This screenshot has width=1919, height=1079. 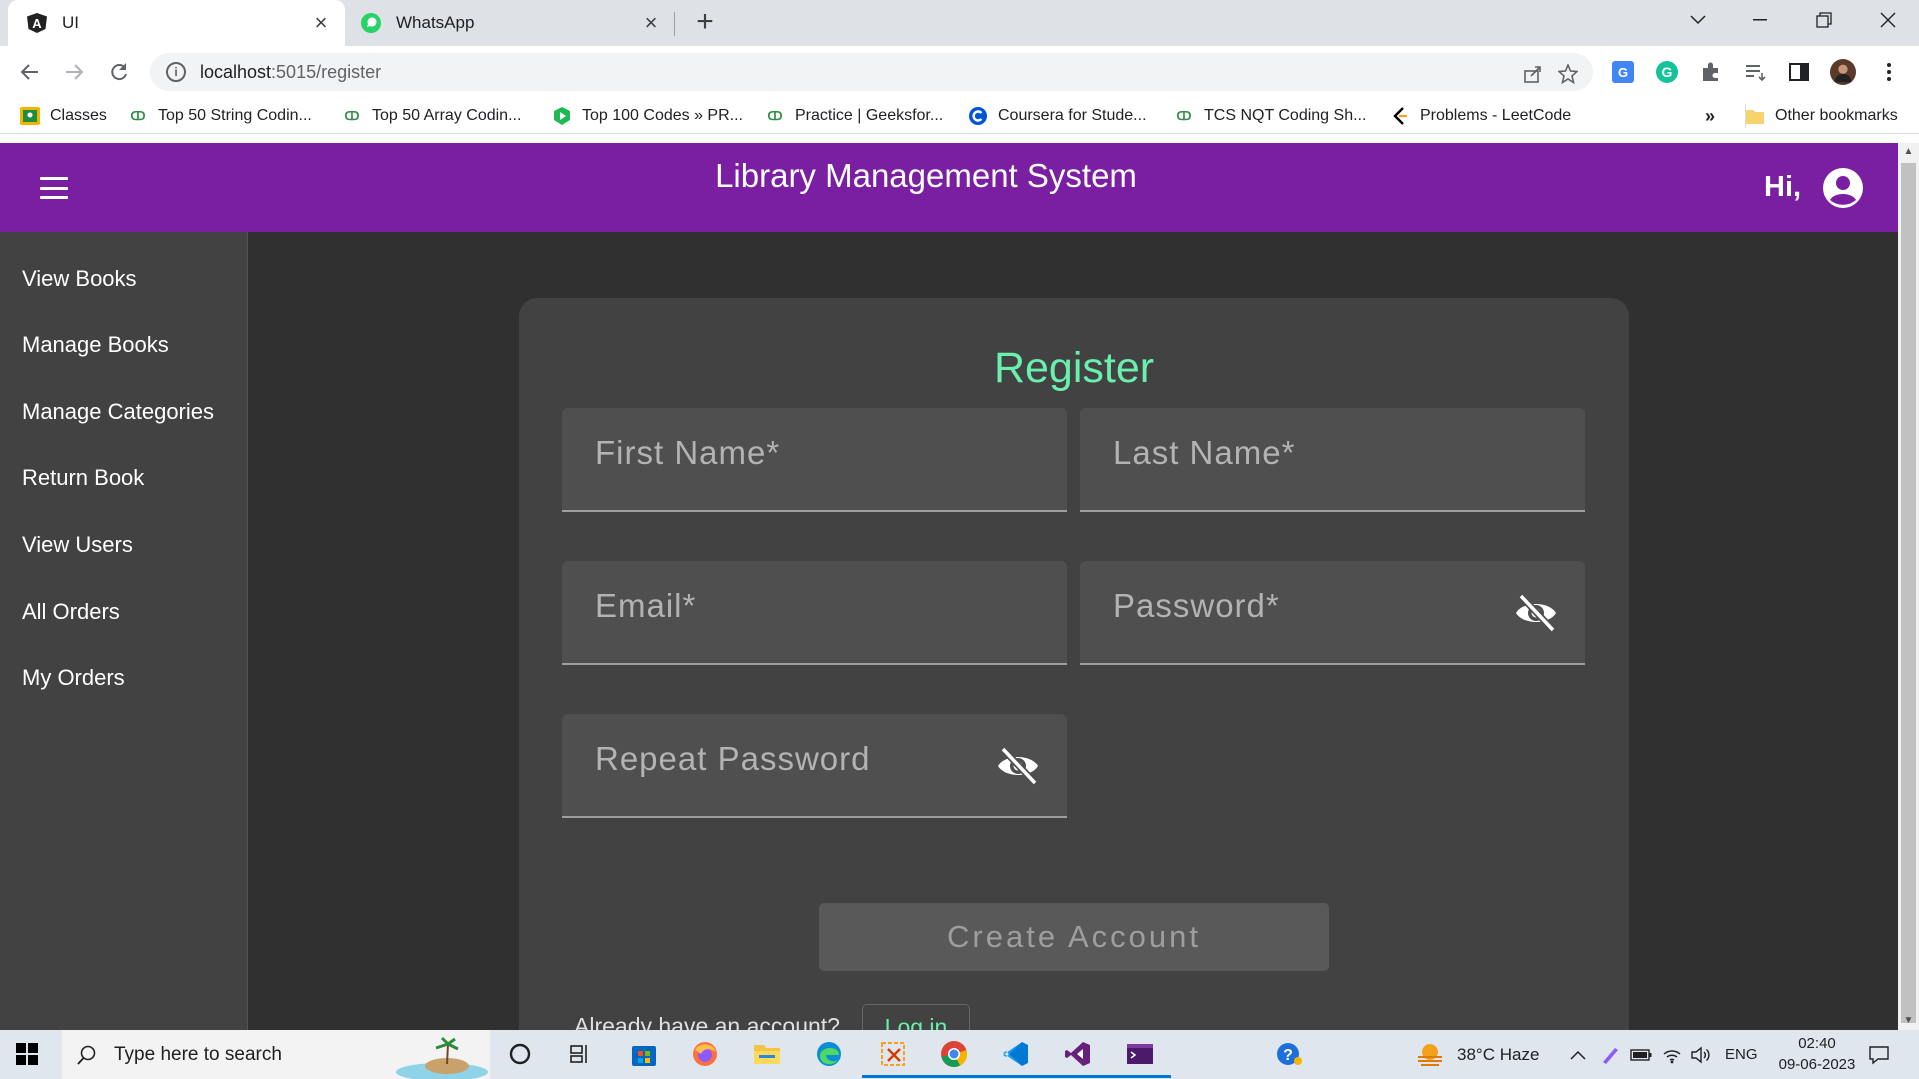 I want to click on weather-widget: 38°C Haze, so click(x=1477, y=1054).